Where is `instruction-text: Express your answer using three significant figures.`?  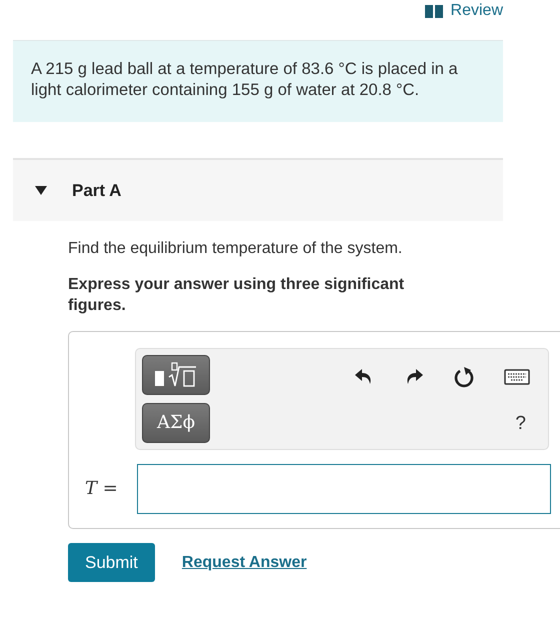
instruction-text: Express your answer using three significant figures. is located at coordinates (237, 295).